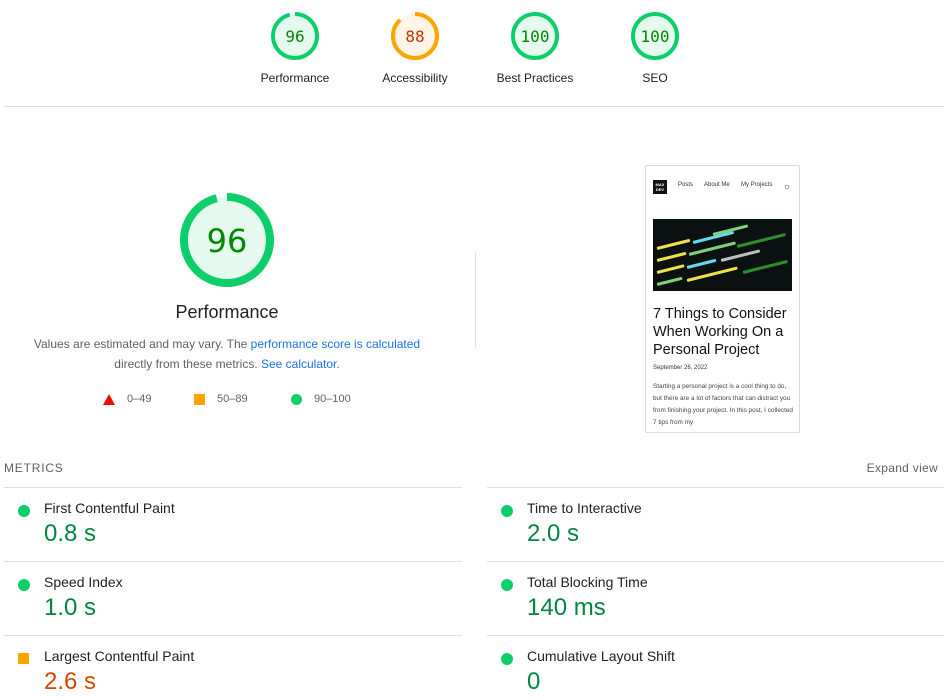 The width and height of the screenshot is (944, 699). Describe the element at coordinates (119, 656) in the screenshot. I see `metric-title: Largest Contentful Paint` at that location.